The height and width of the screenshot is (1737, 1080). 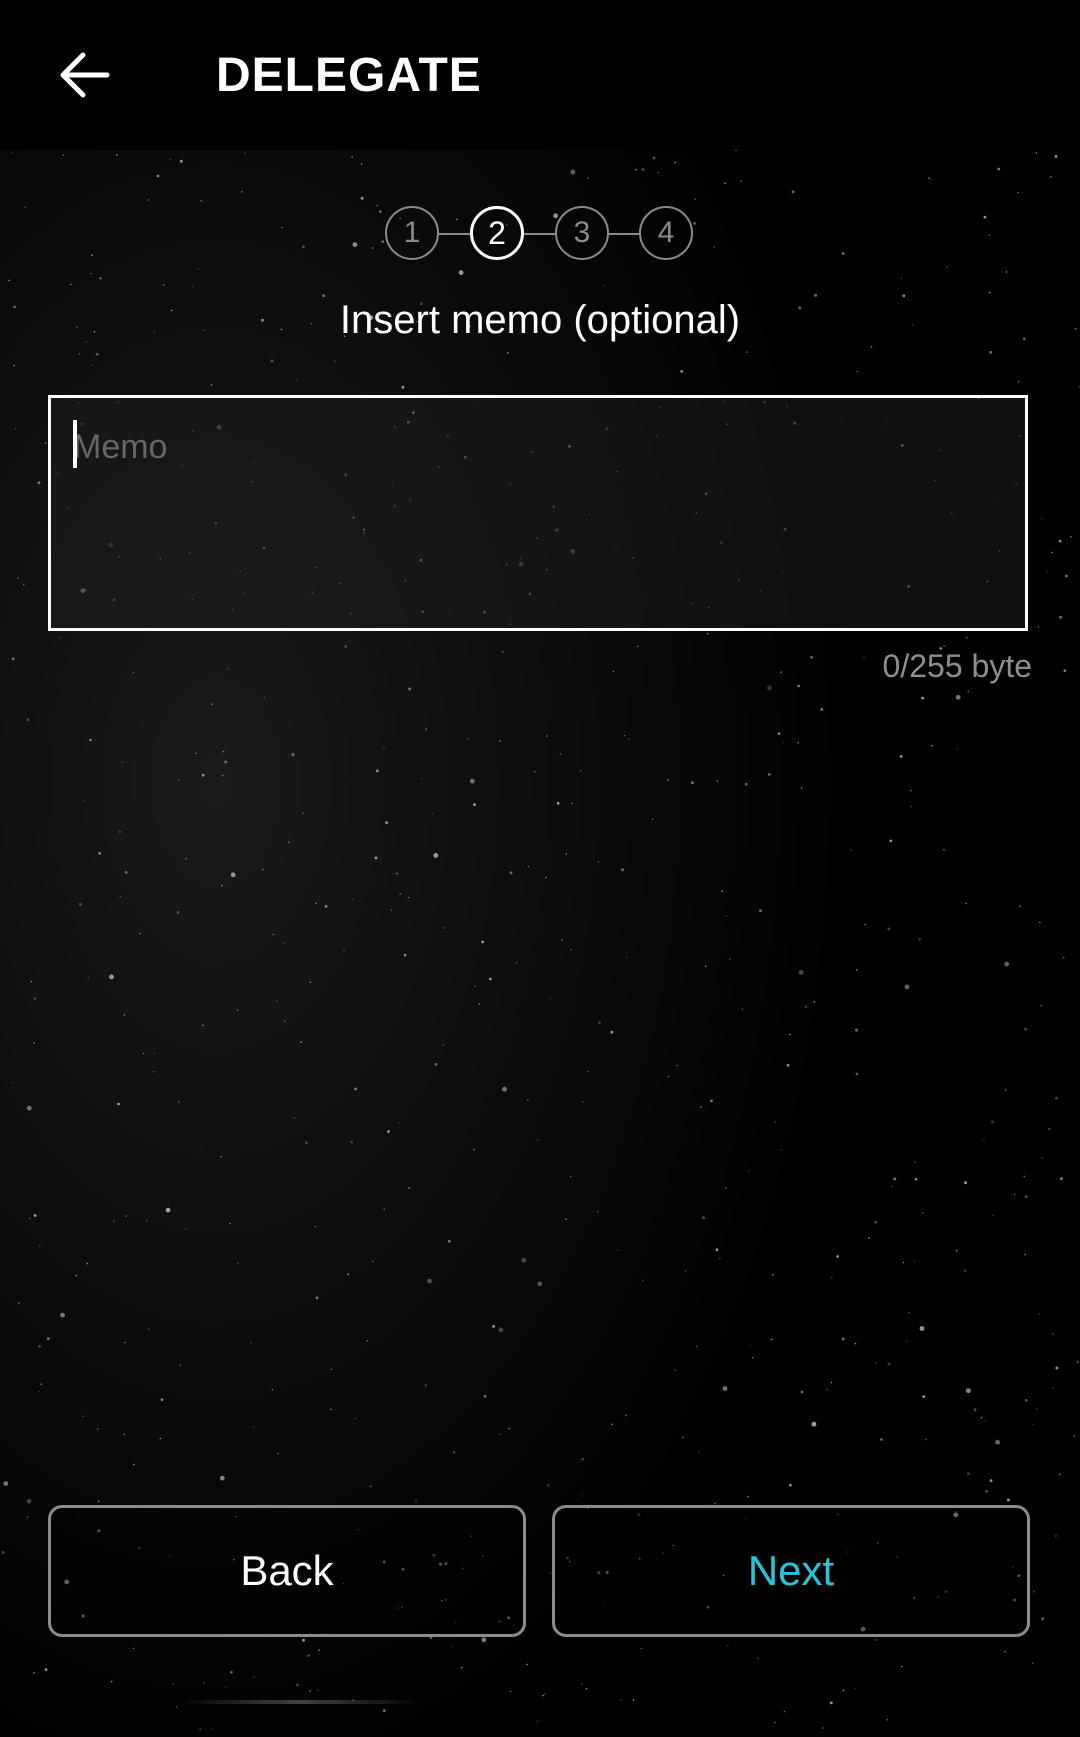 I want to click on memo-input, so click(x=538, y=513).